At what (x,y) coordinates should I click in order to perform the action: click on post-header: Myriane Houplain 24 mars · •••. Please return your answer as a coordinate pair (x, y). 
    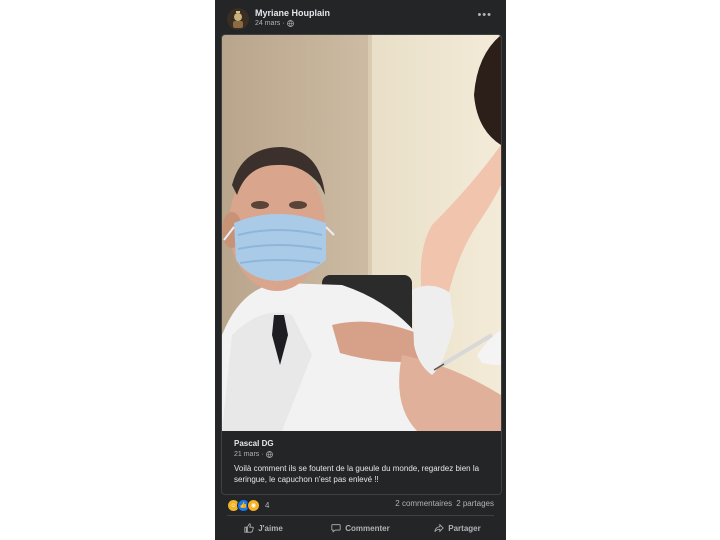
    Looking at the image, I should click on (360, 17).